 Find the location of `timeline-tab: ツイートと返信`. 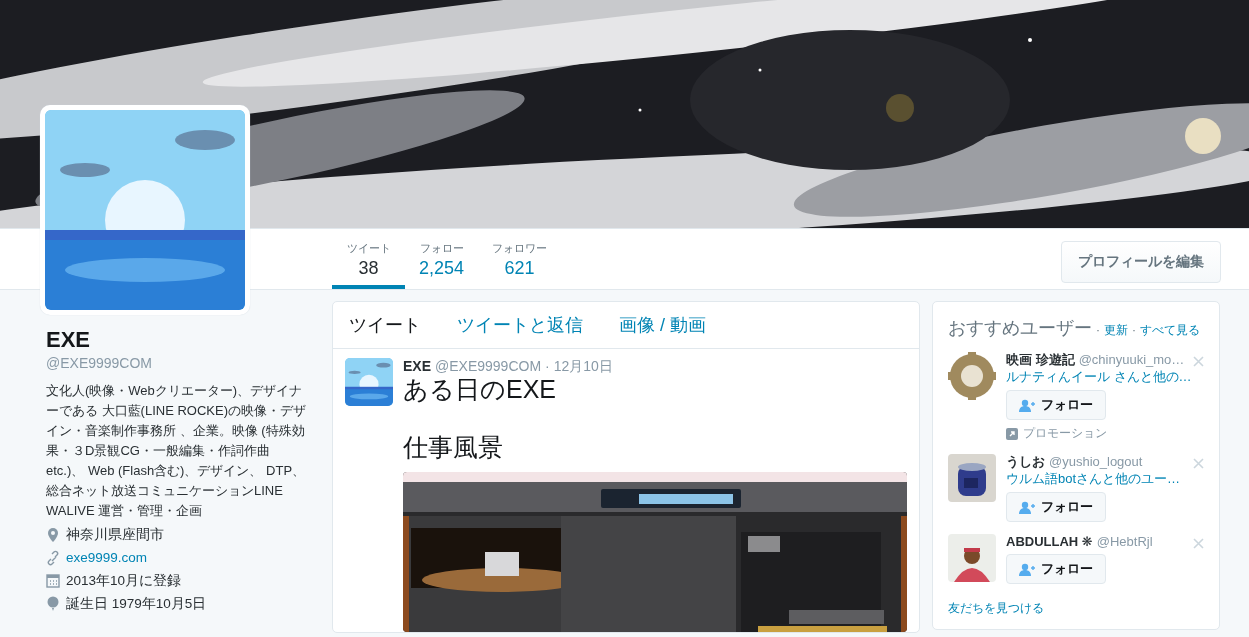

timeline-tab: ツイートと返信 is located at coordinates (520, 325).